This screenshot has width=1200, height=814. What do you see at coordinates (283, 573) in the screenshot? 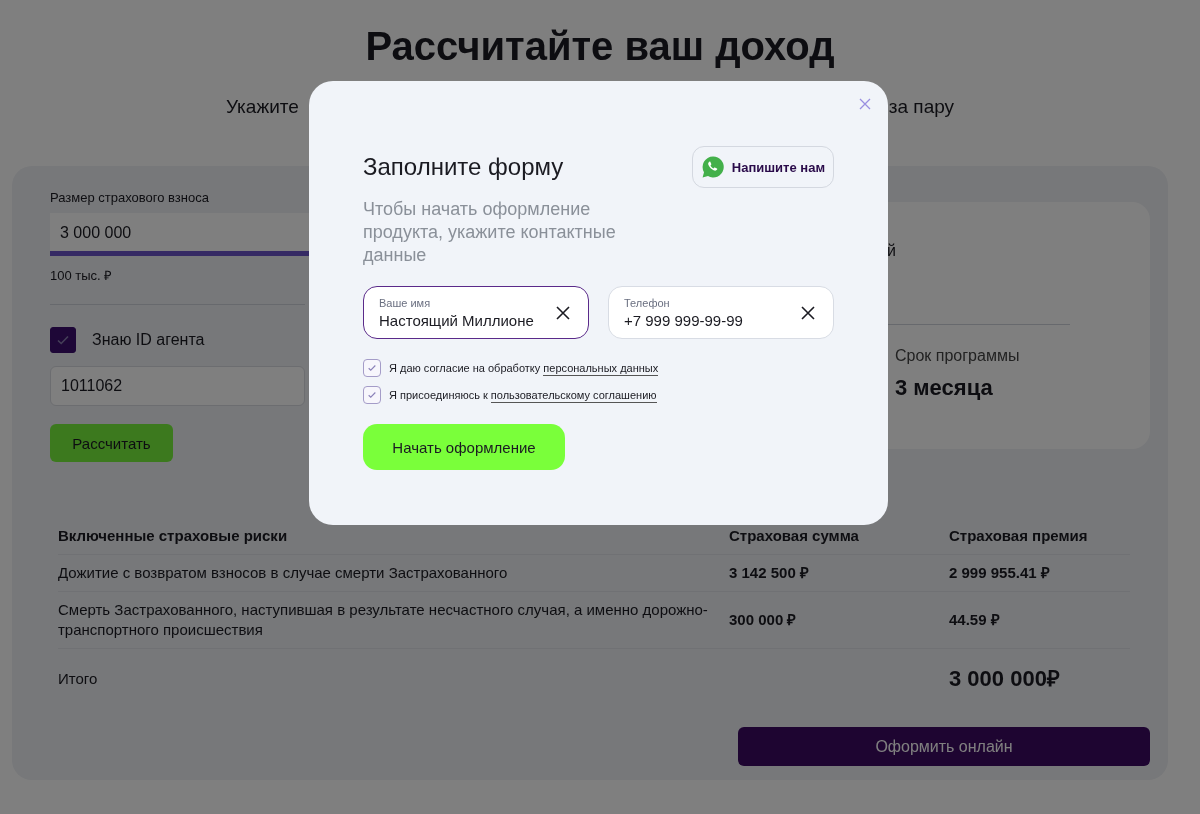
I see `table-cell-text: Дожитие с возвратом взносов в случае смерти Застрахованного` at bounding box center [283, 573].